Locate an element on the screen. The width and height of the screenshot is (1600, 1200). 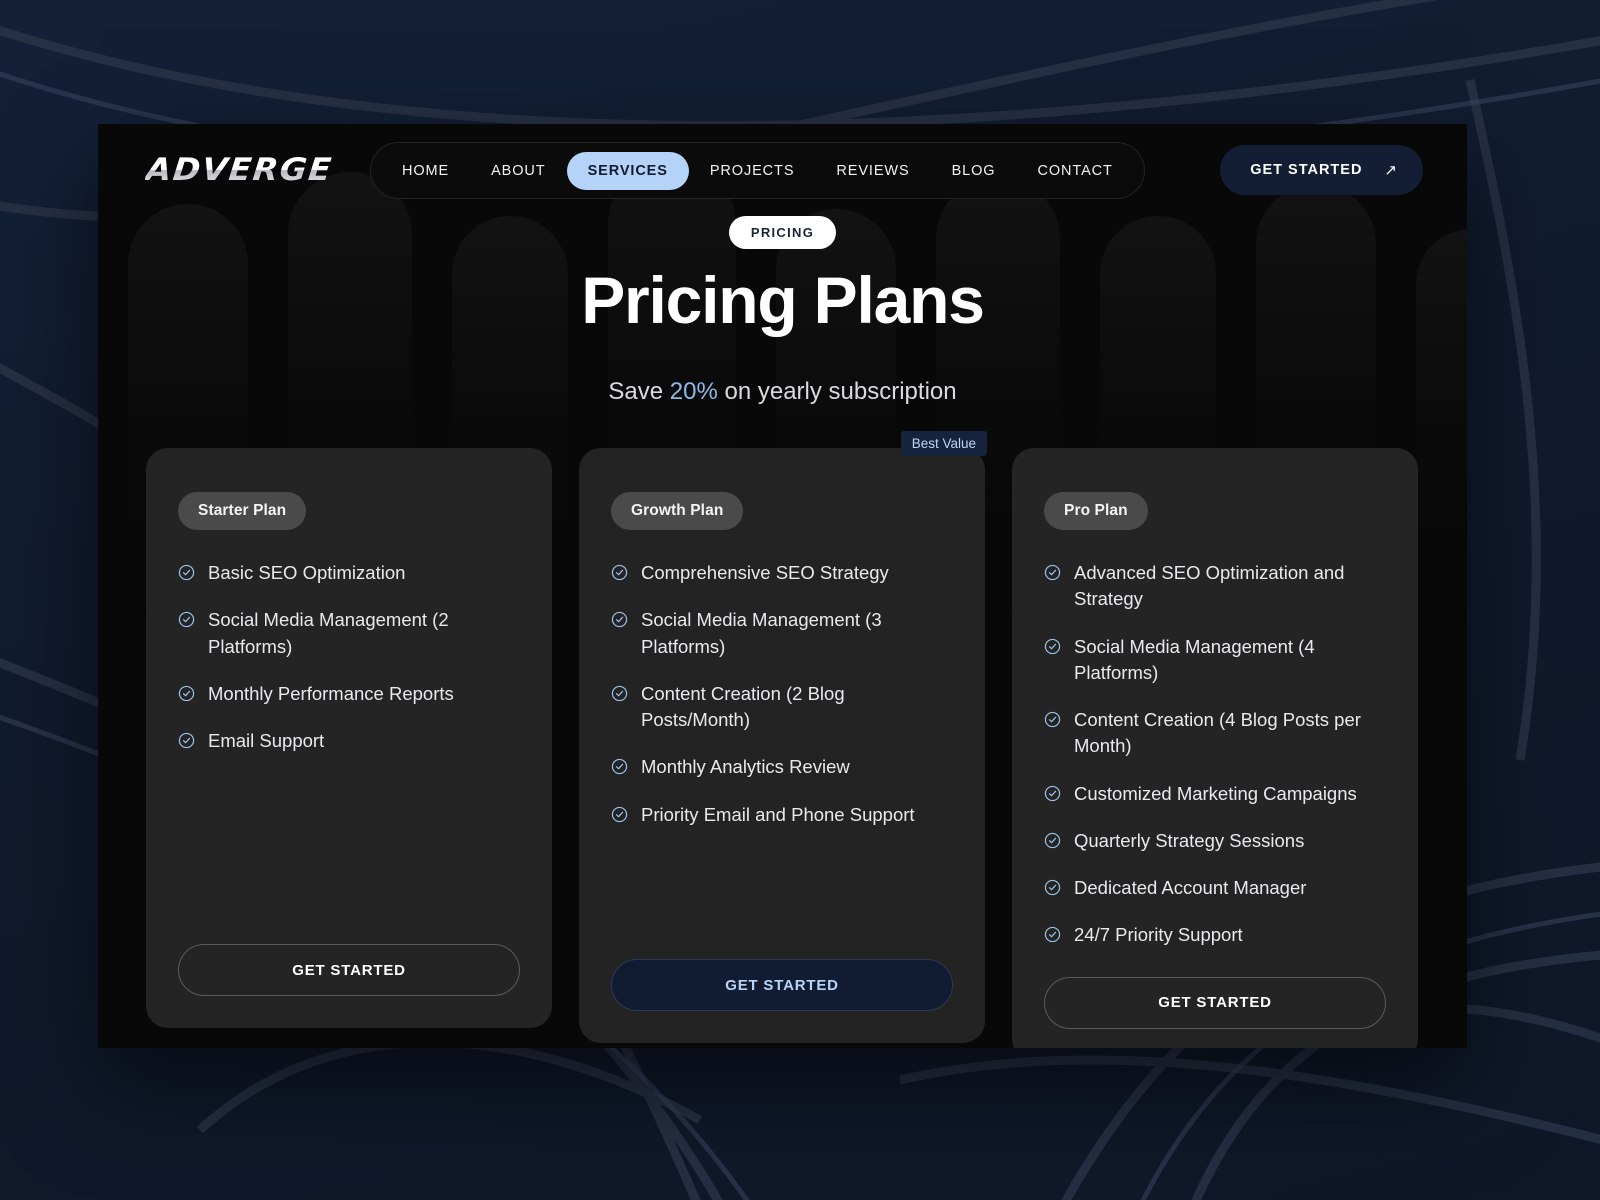
nav-item-projects: PROJECTS is located at coordinates (752, 171).